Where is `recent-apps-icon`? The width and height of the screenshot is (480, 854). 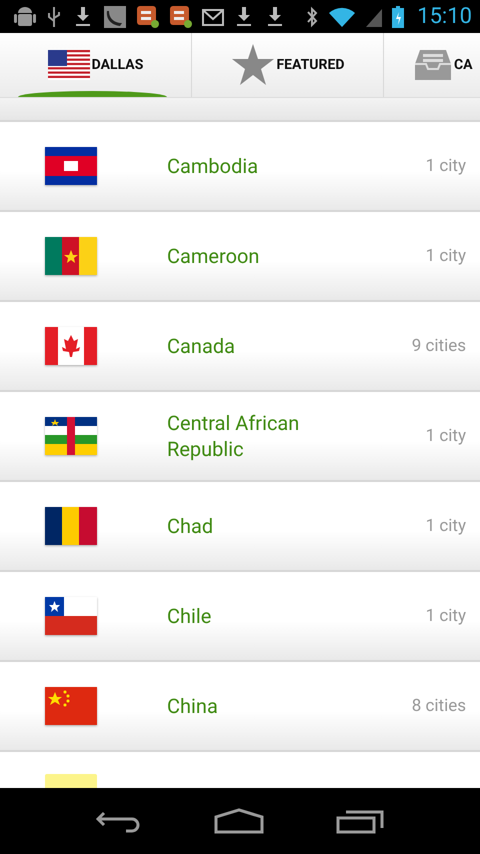
recent-apps-icon is located at coordinates (360, 821).